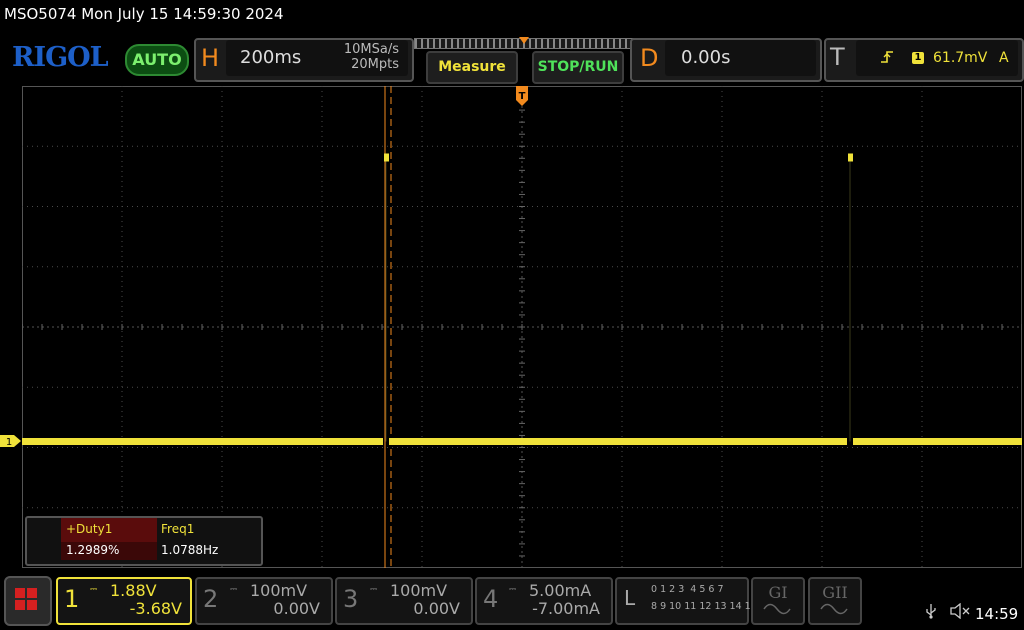  Describe the element at coordinates (778, 592) in the screenshot. I see `generator-1-label: GI` at that location.